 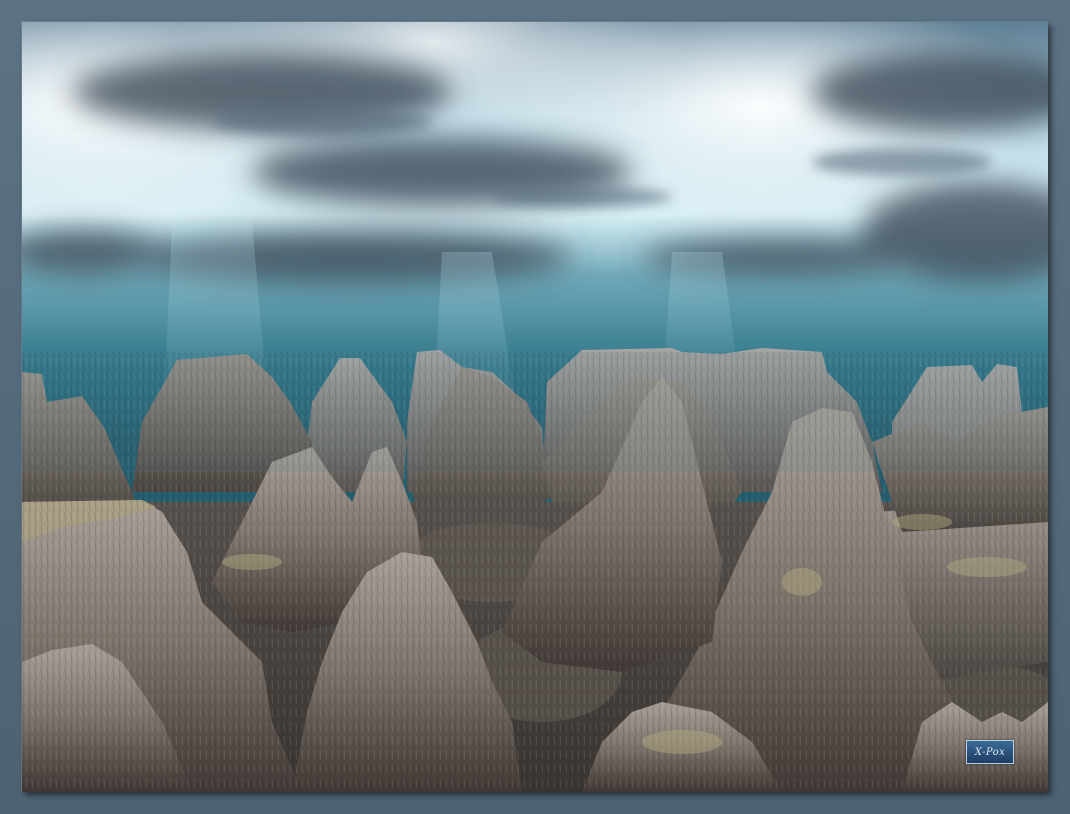 I want to click on watermark-logo: X-Pox, so click(x=990, y=752).